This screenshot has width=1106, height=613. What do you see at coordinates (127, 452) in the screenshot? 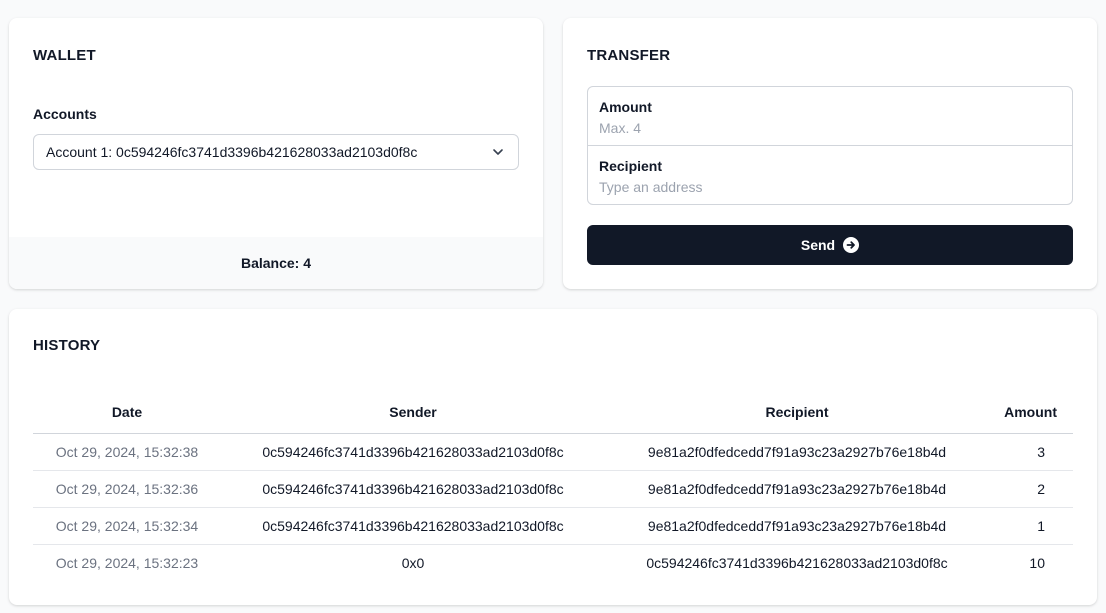
I see `cell-date: Oct 29, 2024, 15:32:38` at bounding box center [127, 452].